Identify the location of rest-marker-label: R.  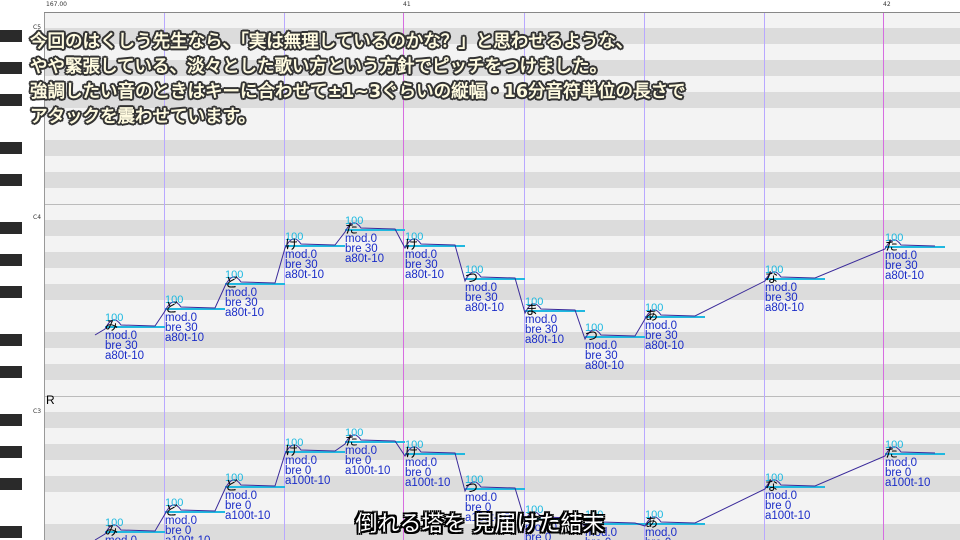
(50, 400).